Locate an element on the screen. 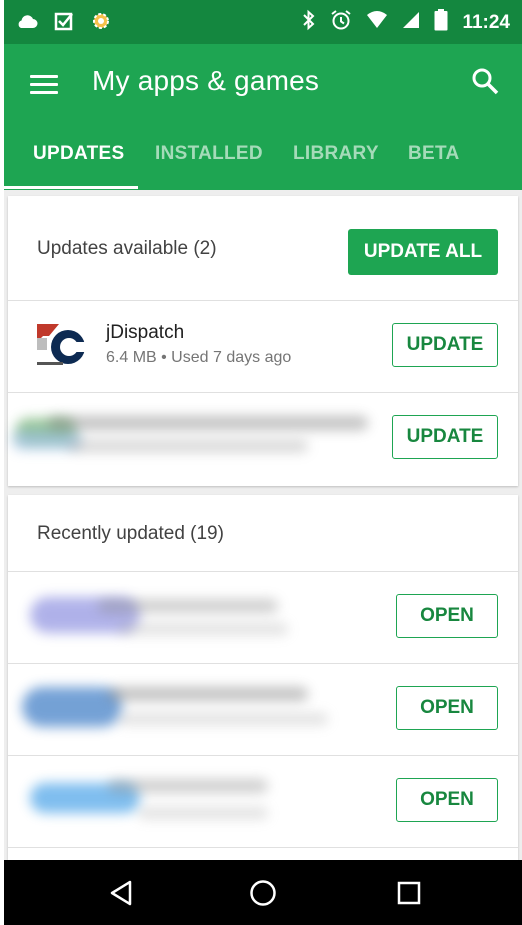 The image size is (522, 925). tab-indicator is located at coordinates (71, 187).